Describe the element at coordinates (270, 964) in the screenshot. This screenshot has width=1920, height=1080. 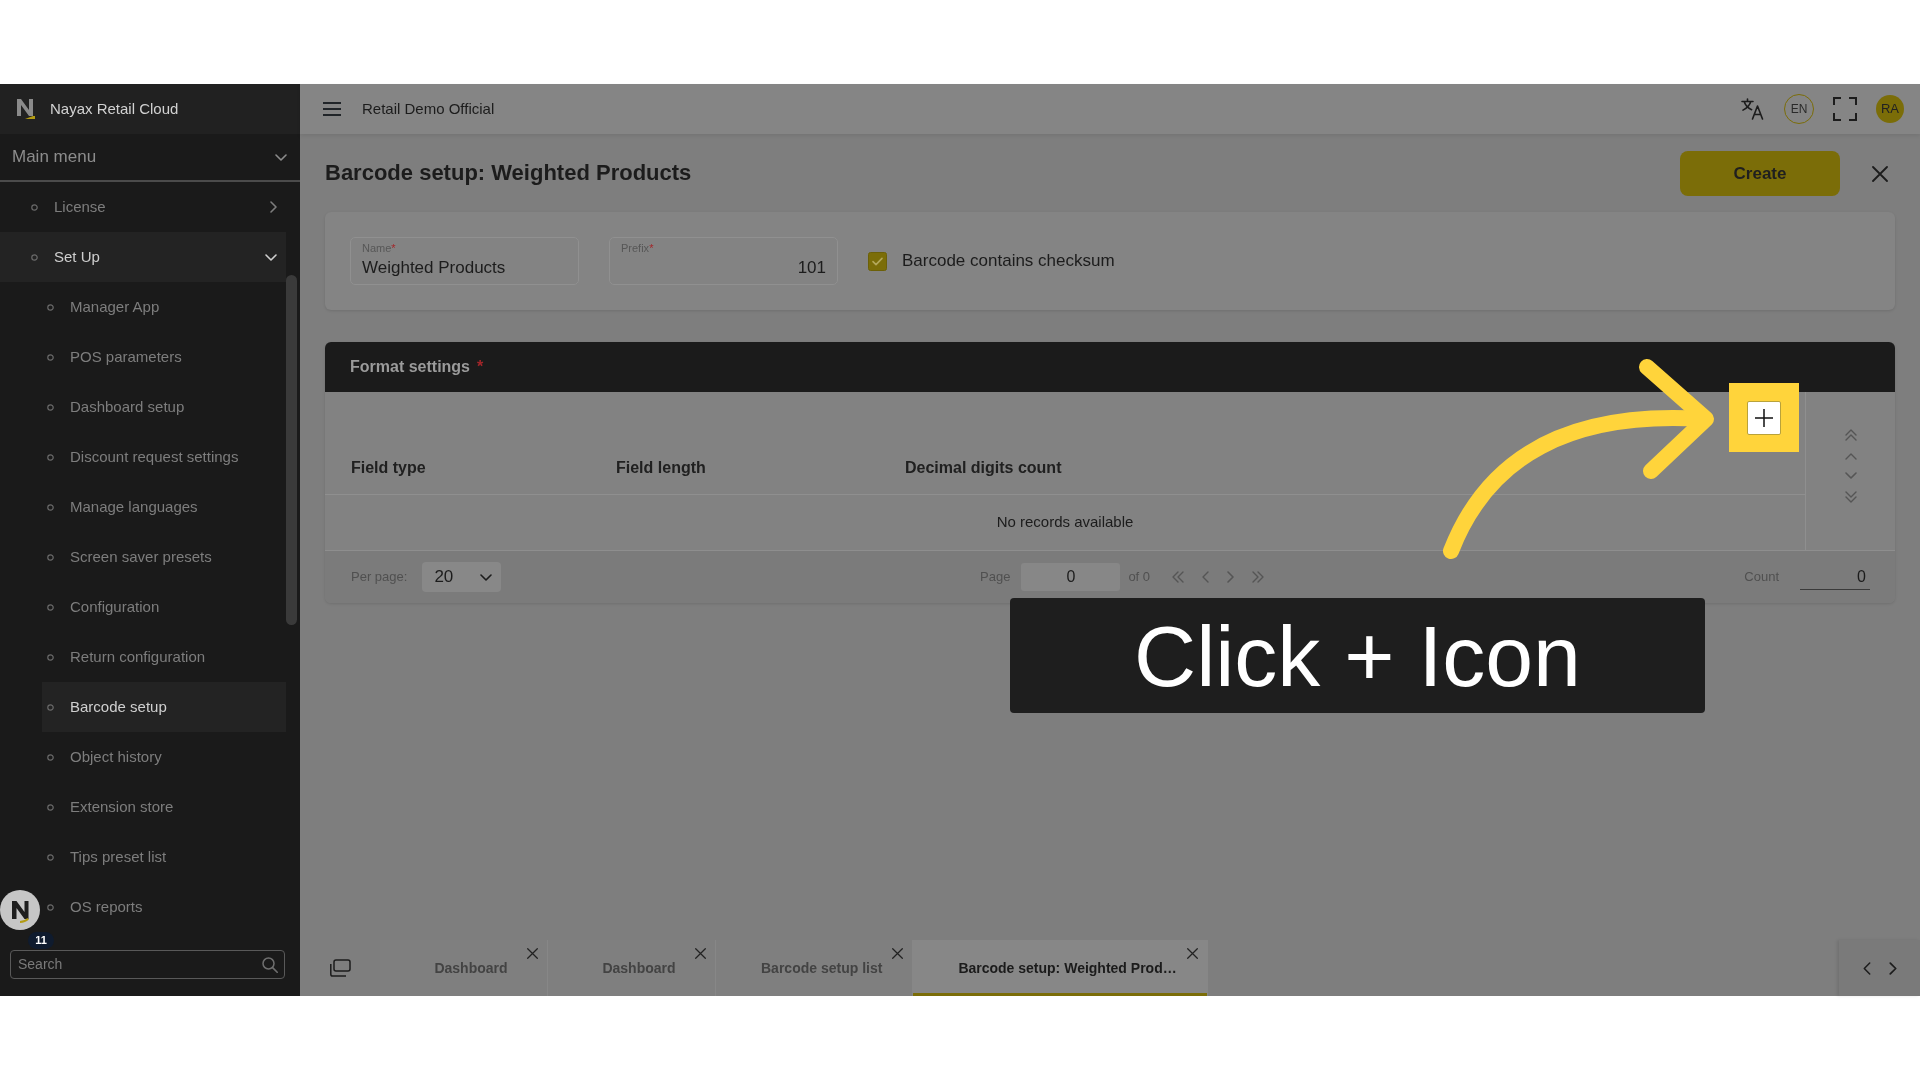
I see `search-icon` at that location.